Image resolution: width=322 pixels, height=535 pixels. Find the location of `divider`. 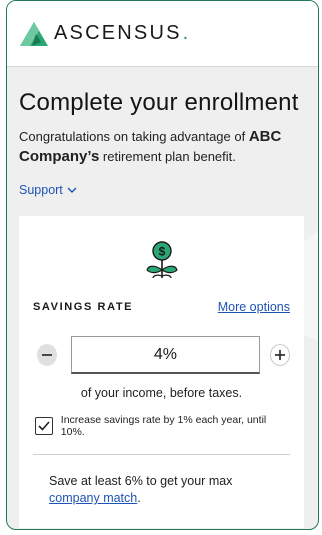

divider is located at coordinates (161, 454).